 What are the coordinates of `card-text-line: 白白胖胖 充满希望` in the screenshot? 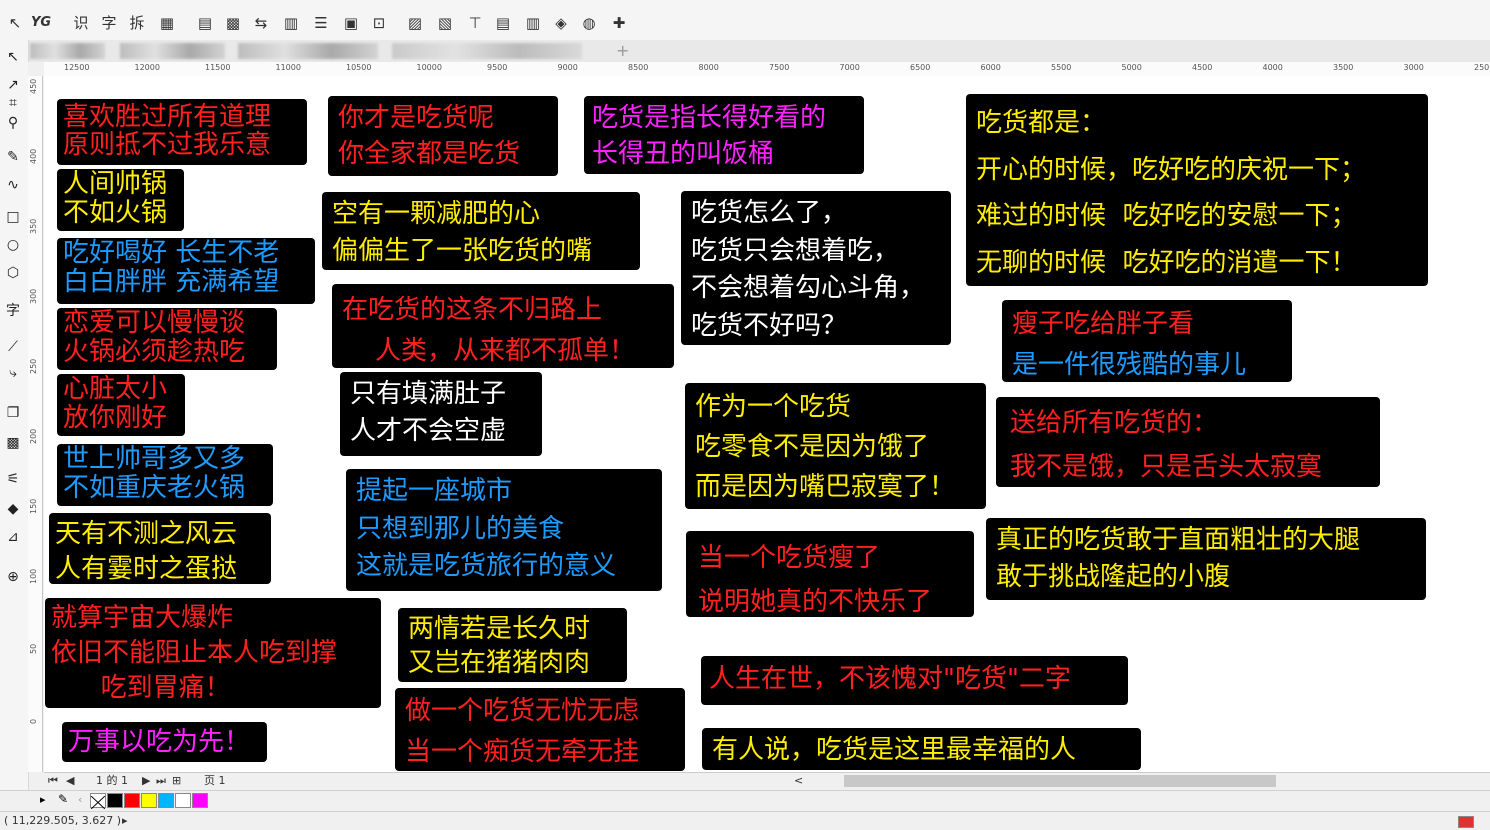 It's located at (171, 282).